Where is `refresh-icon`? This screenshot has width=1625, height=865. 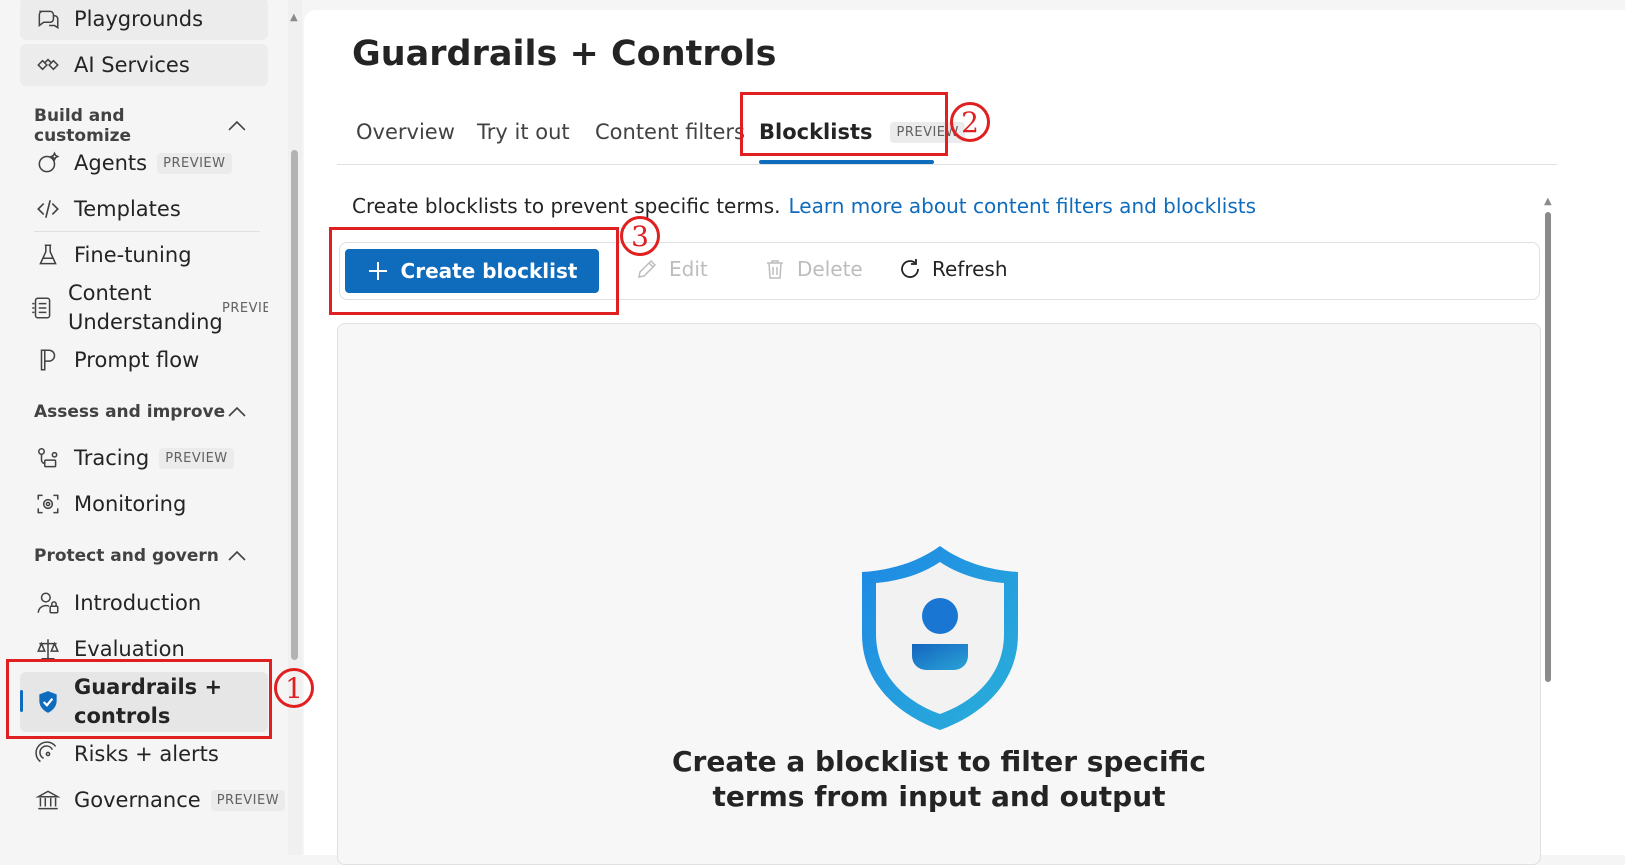
refresh-icon is located at coordinates (910, 268).